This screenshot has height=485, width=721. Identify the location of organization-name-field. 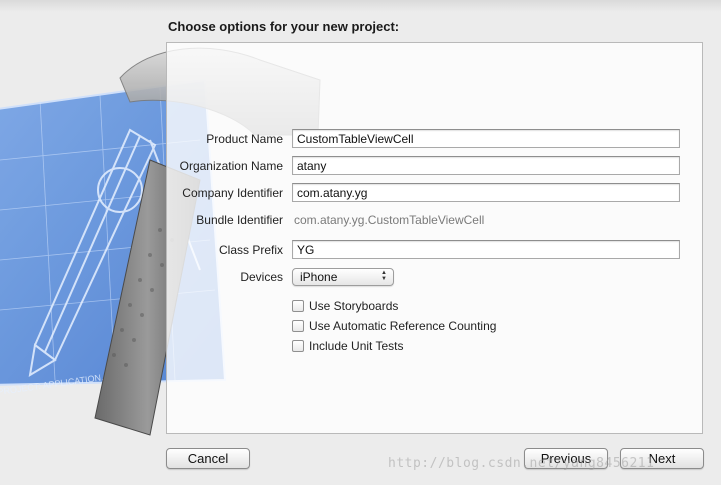
(486, 165).